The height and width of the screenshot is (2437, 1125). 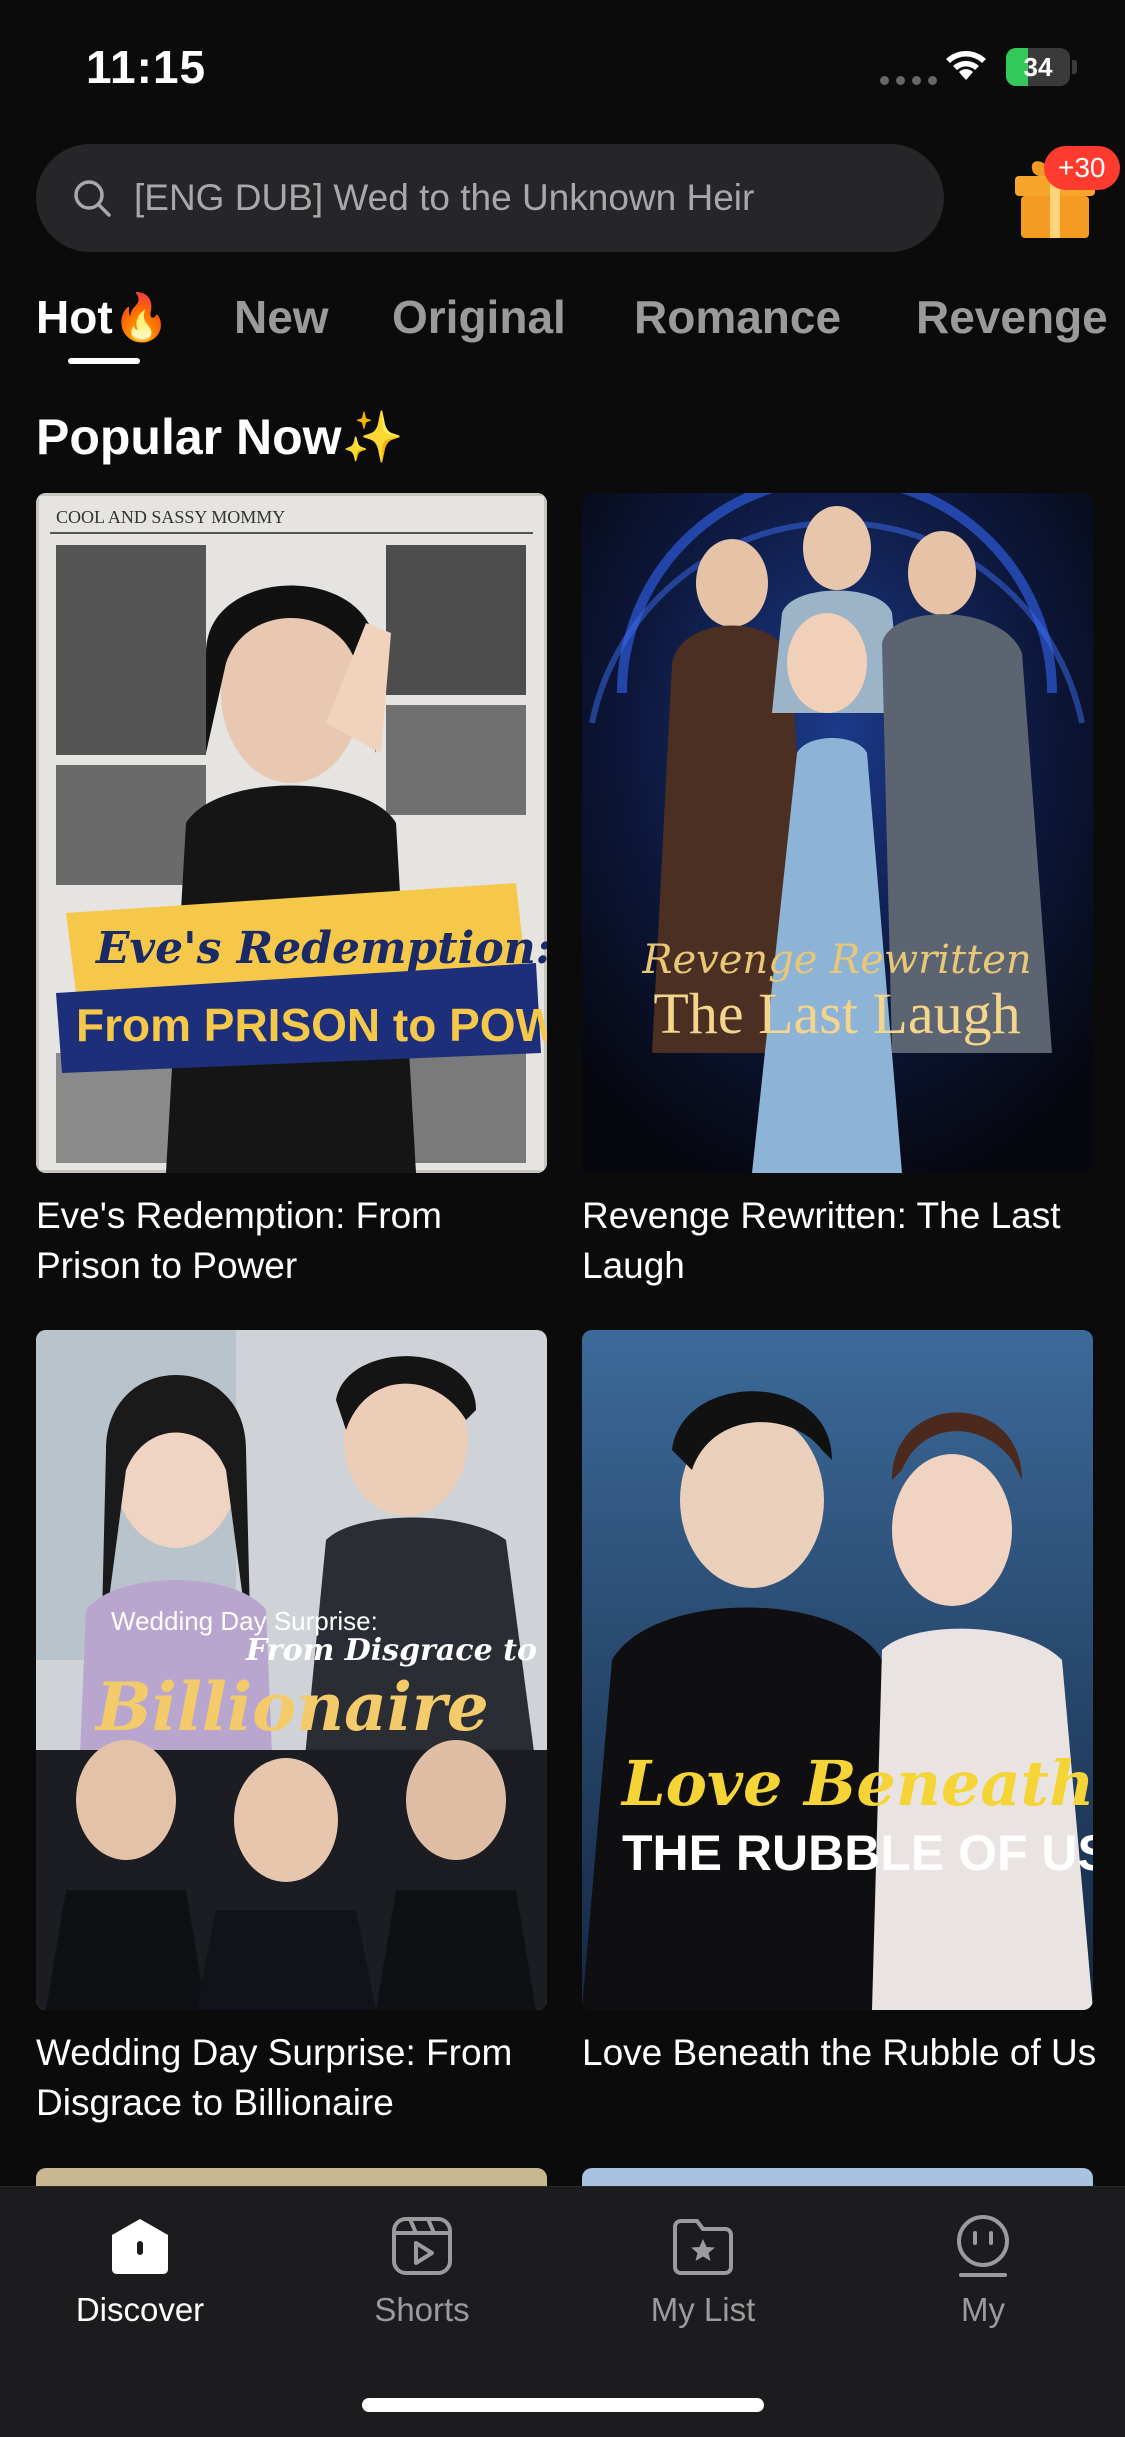 I want to click on poster-image: Revenge Rewritten The Last Laugh, so click(x=837, y=833).